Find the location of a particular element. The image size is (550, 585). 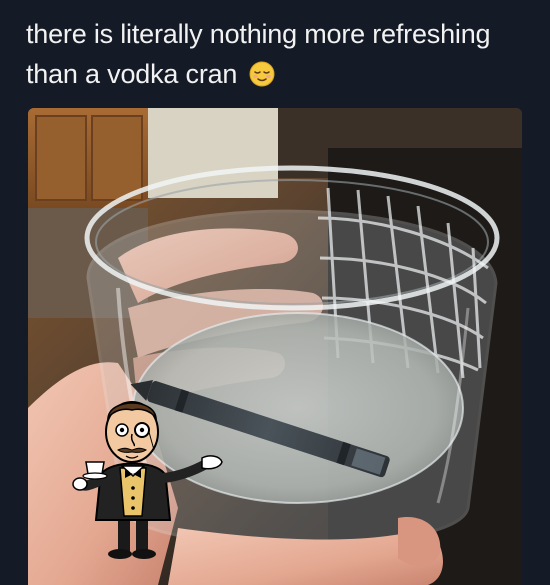

butler-mascot-sticker is located at coordinates (148, 477).